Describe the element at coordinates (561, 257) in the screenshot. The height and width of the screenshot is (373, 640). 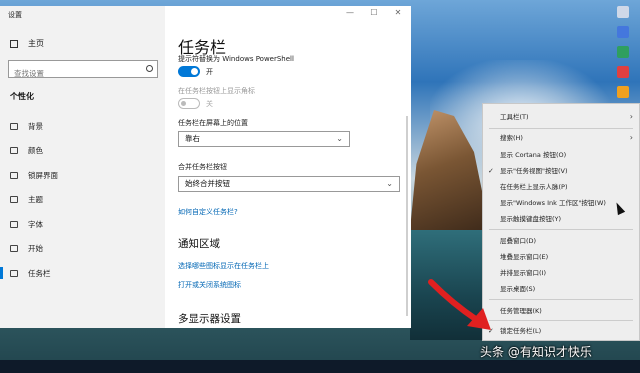
I see `menu-item-stack: 堆叠显示窗口(E)` at that location.